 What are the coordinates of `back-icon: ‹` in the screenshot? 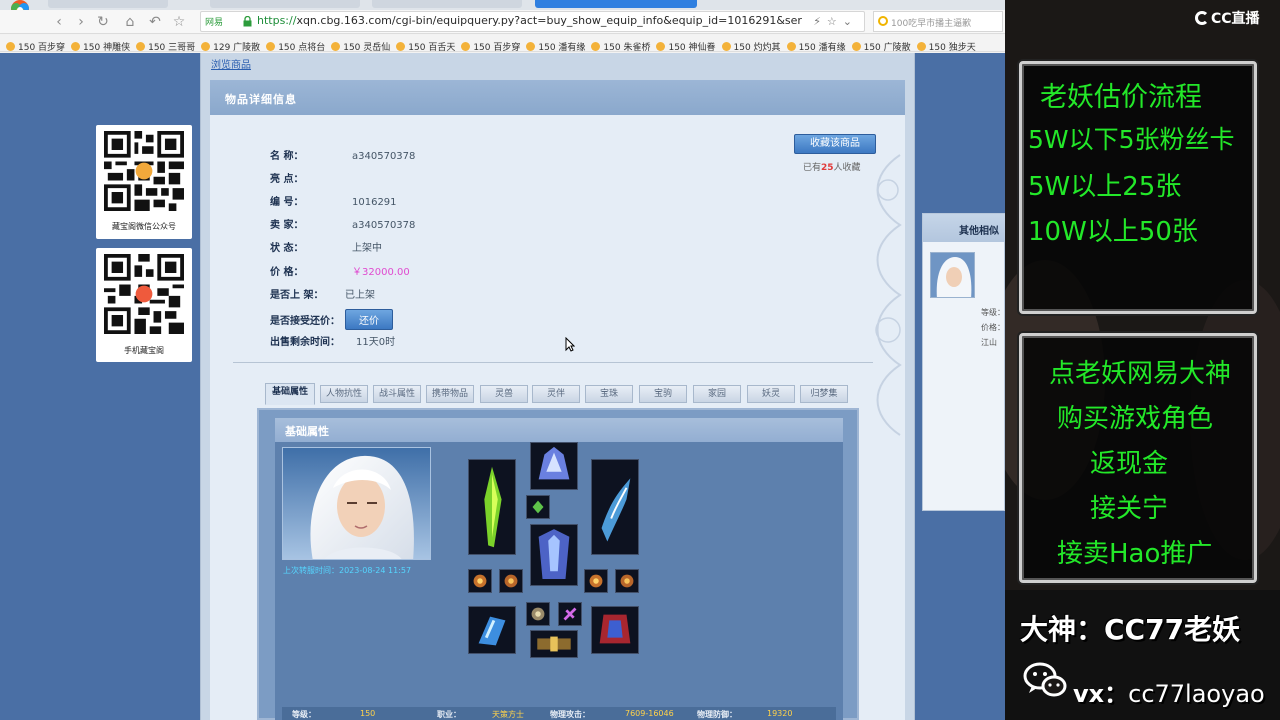 It's located at (59, 22).